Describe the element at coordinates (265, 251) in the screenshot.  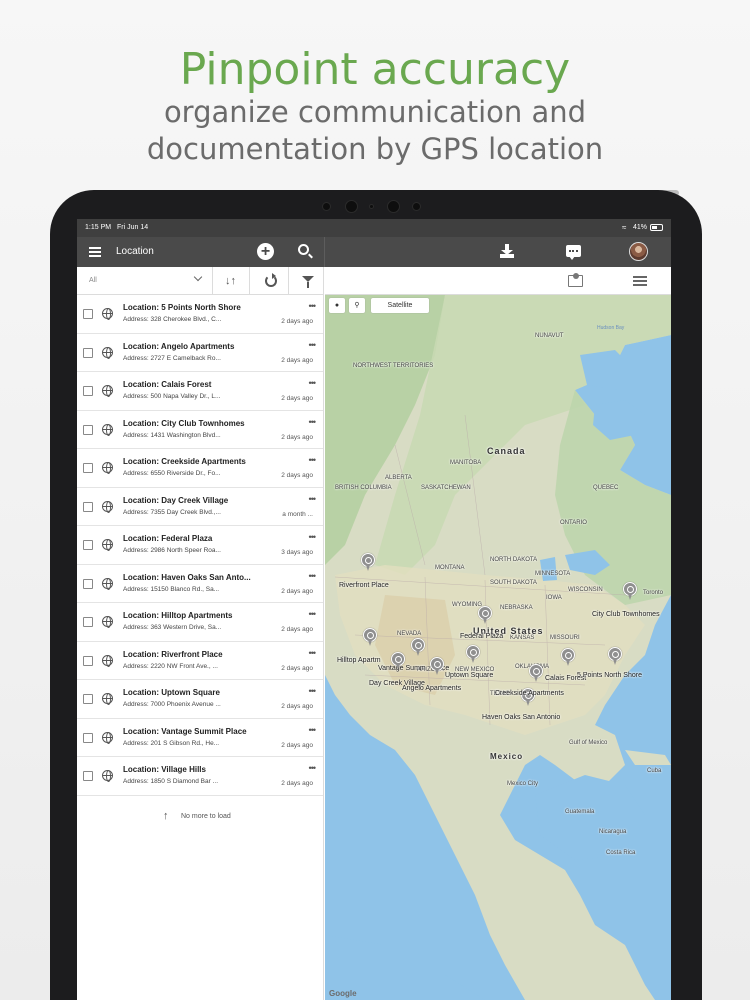
I see `add-icon: +` at that location.